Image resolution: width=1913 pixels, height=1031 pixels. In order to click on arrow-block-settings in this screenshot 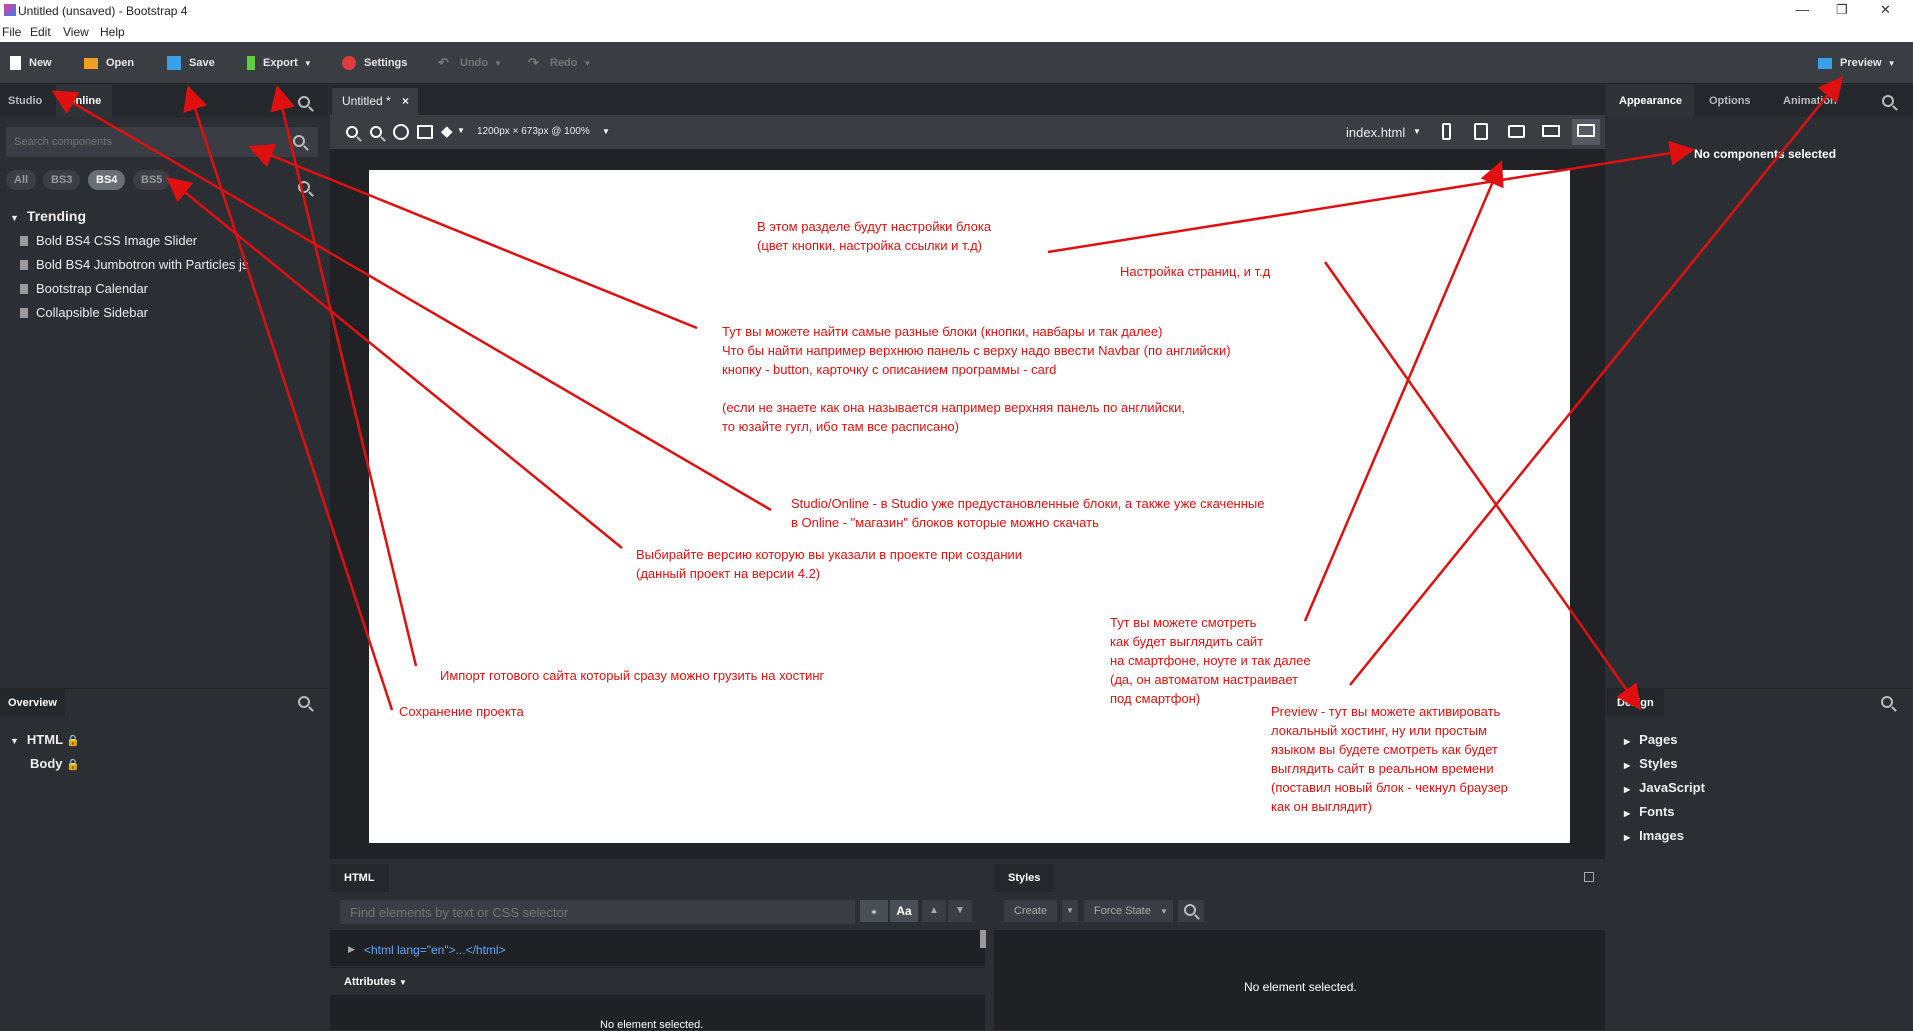, I will do `click(1371, 197)`.